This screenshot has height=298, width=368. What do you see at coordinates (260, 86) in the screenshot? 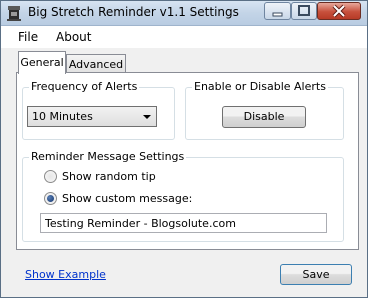
I see `alerts-legend: Enable or Disable Alerts` at bounding box center [260, 86].